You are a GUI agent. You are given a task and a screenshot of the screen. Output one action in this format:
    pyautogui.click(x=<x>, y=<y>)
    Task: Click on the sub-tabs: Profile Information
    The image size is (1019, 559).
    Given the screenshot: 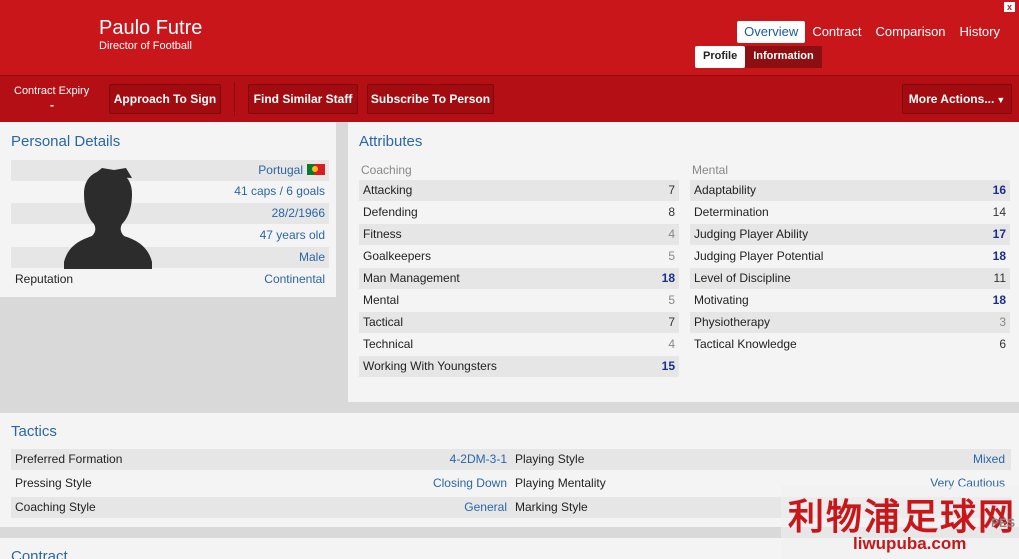 What is the action you would take?
    pyautogui.click(x=758, y=57)
    